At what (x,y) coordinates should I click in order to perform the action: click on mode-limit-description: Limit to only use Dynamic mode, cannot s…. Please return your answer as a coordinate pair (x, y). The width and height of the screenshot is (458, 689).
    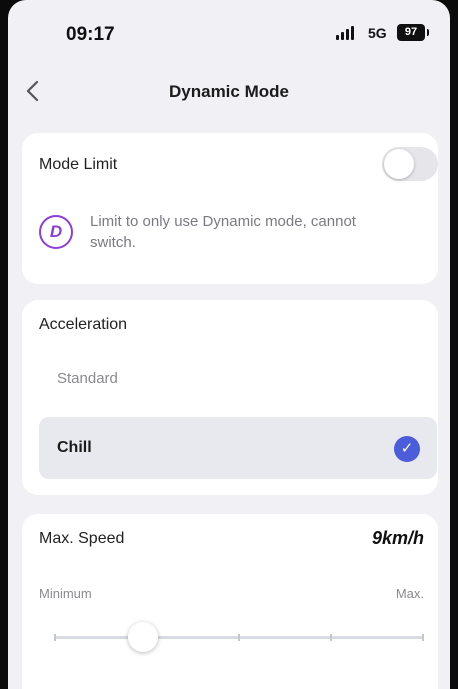
    Looking at the image, I should click on (223, 232).